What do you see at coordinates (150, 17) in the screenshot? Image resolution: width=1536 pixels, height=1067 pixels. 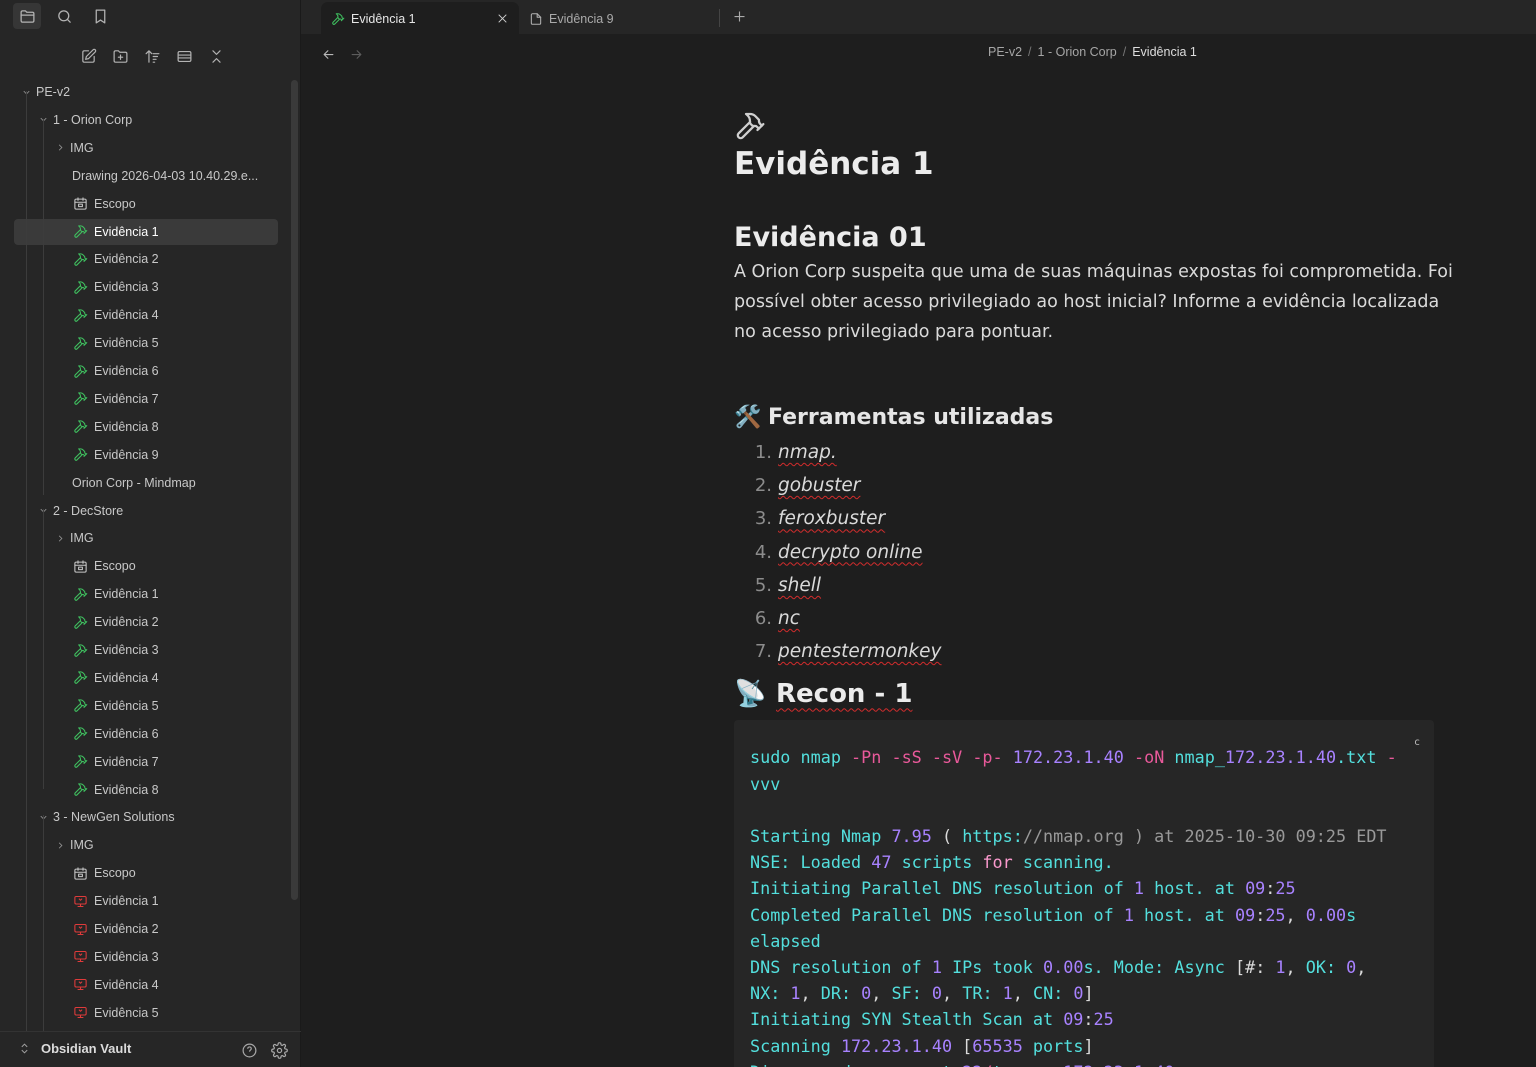 I see `ribbon-top` at bounding box center [150, 17].